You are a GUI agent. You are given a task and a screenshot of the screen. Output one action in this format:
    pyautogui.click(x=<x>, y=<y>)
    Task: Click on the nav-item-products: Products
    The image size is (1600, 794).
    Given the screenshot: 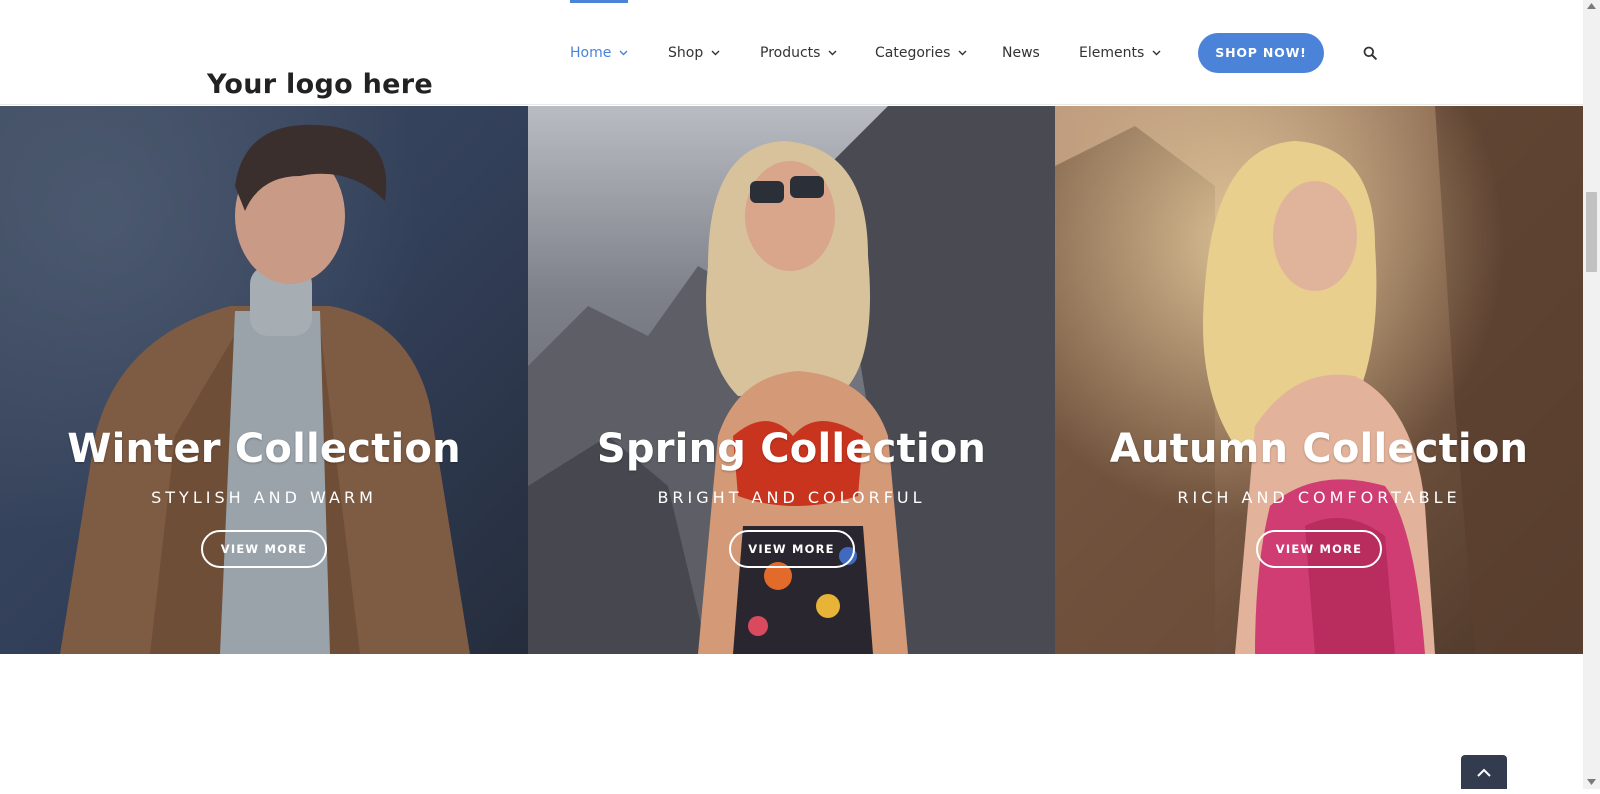 What is the action you would take?
    pyautogui.click(x=798, y=52)
    